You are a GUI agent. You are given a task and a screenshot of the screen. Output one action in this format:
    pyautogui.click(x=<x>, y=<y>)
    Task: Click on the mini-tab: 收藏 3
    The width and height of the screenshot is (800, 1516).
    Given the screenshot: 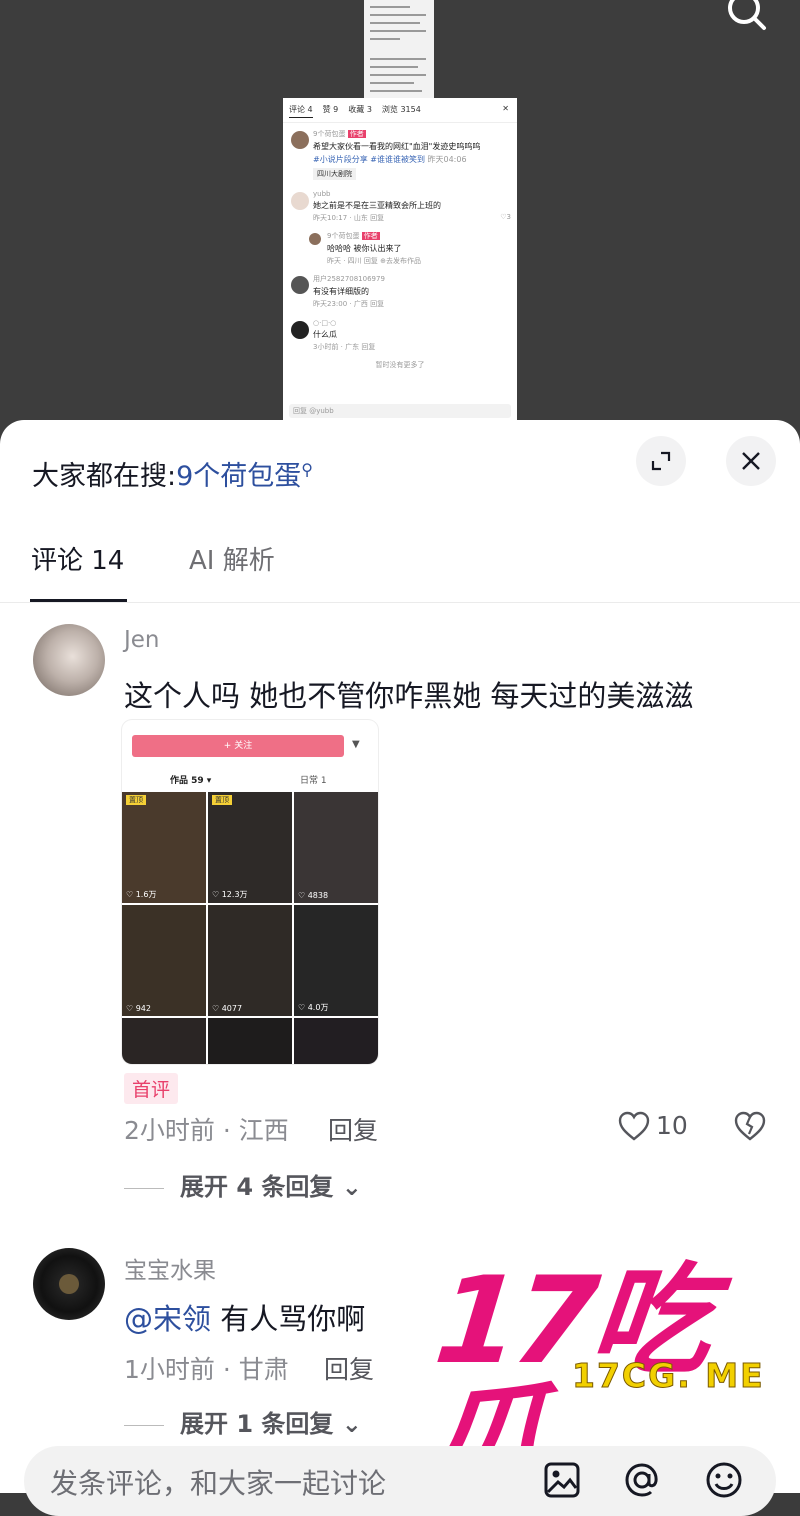 What is the action you would take?
    pyautogui.click(x=360, y=109)
    